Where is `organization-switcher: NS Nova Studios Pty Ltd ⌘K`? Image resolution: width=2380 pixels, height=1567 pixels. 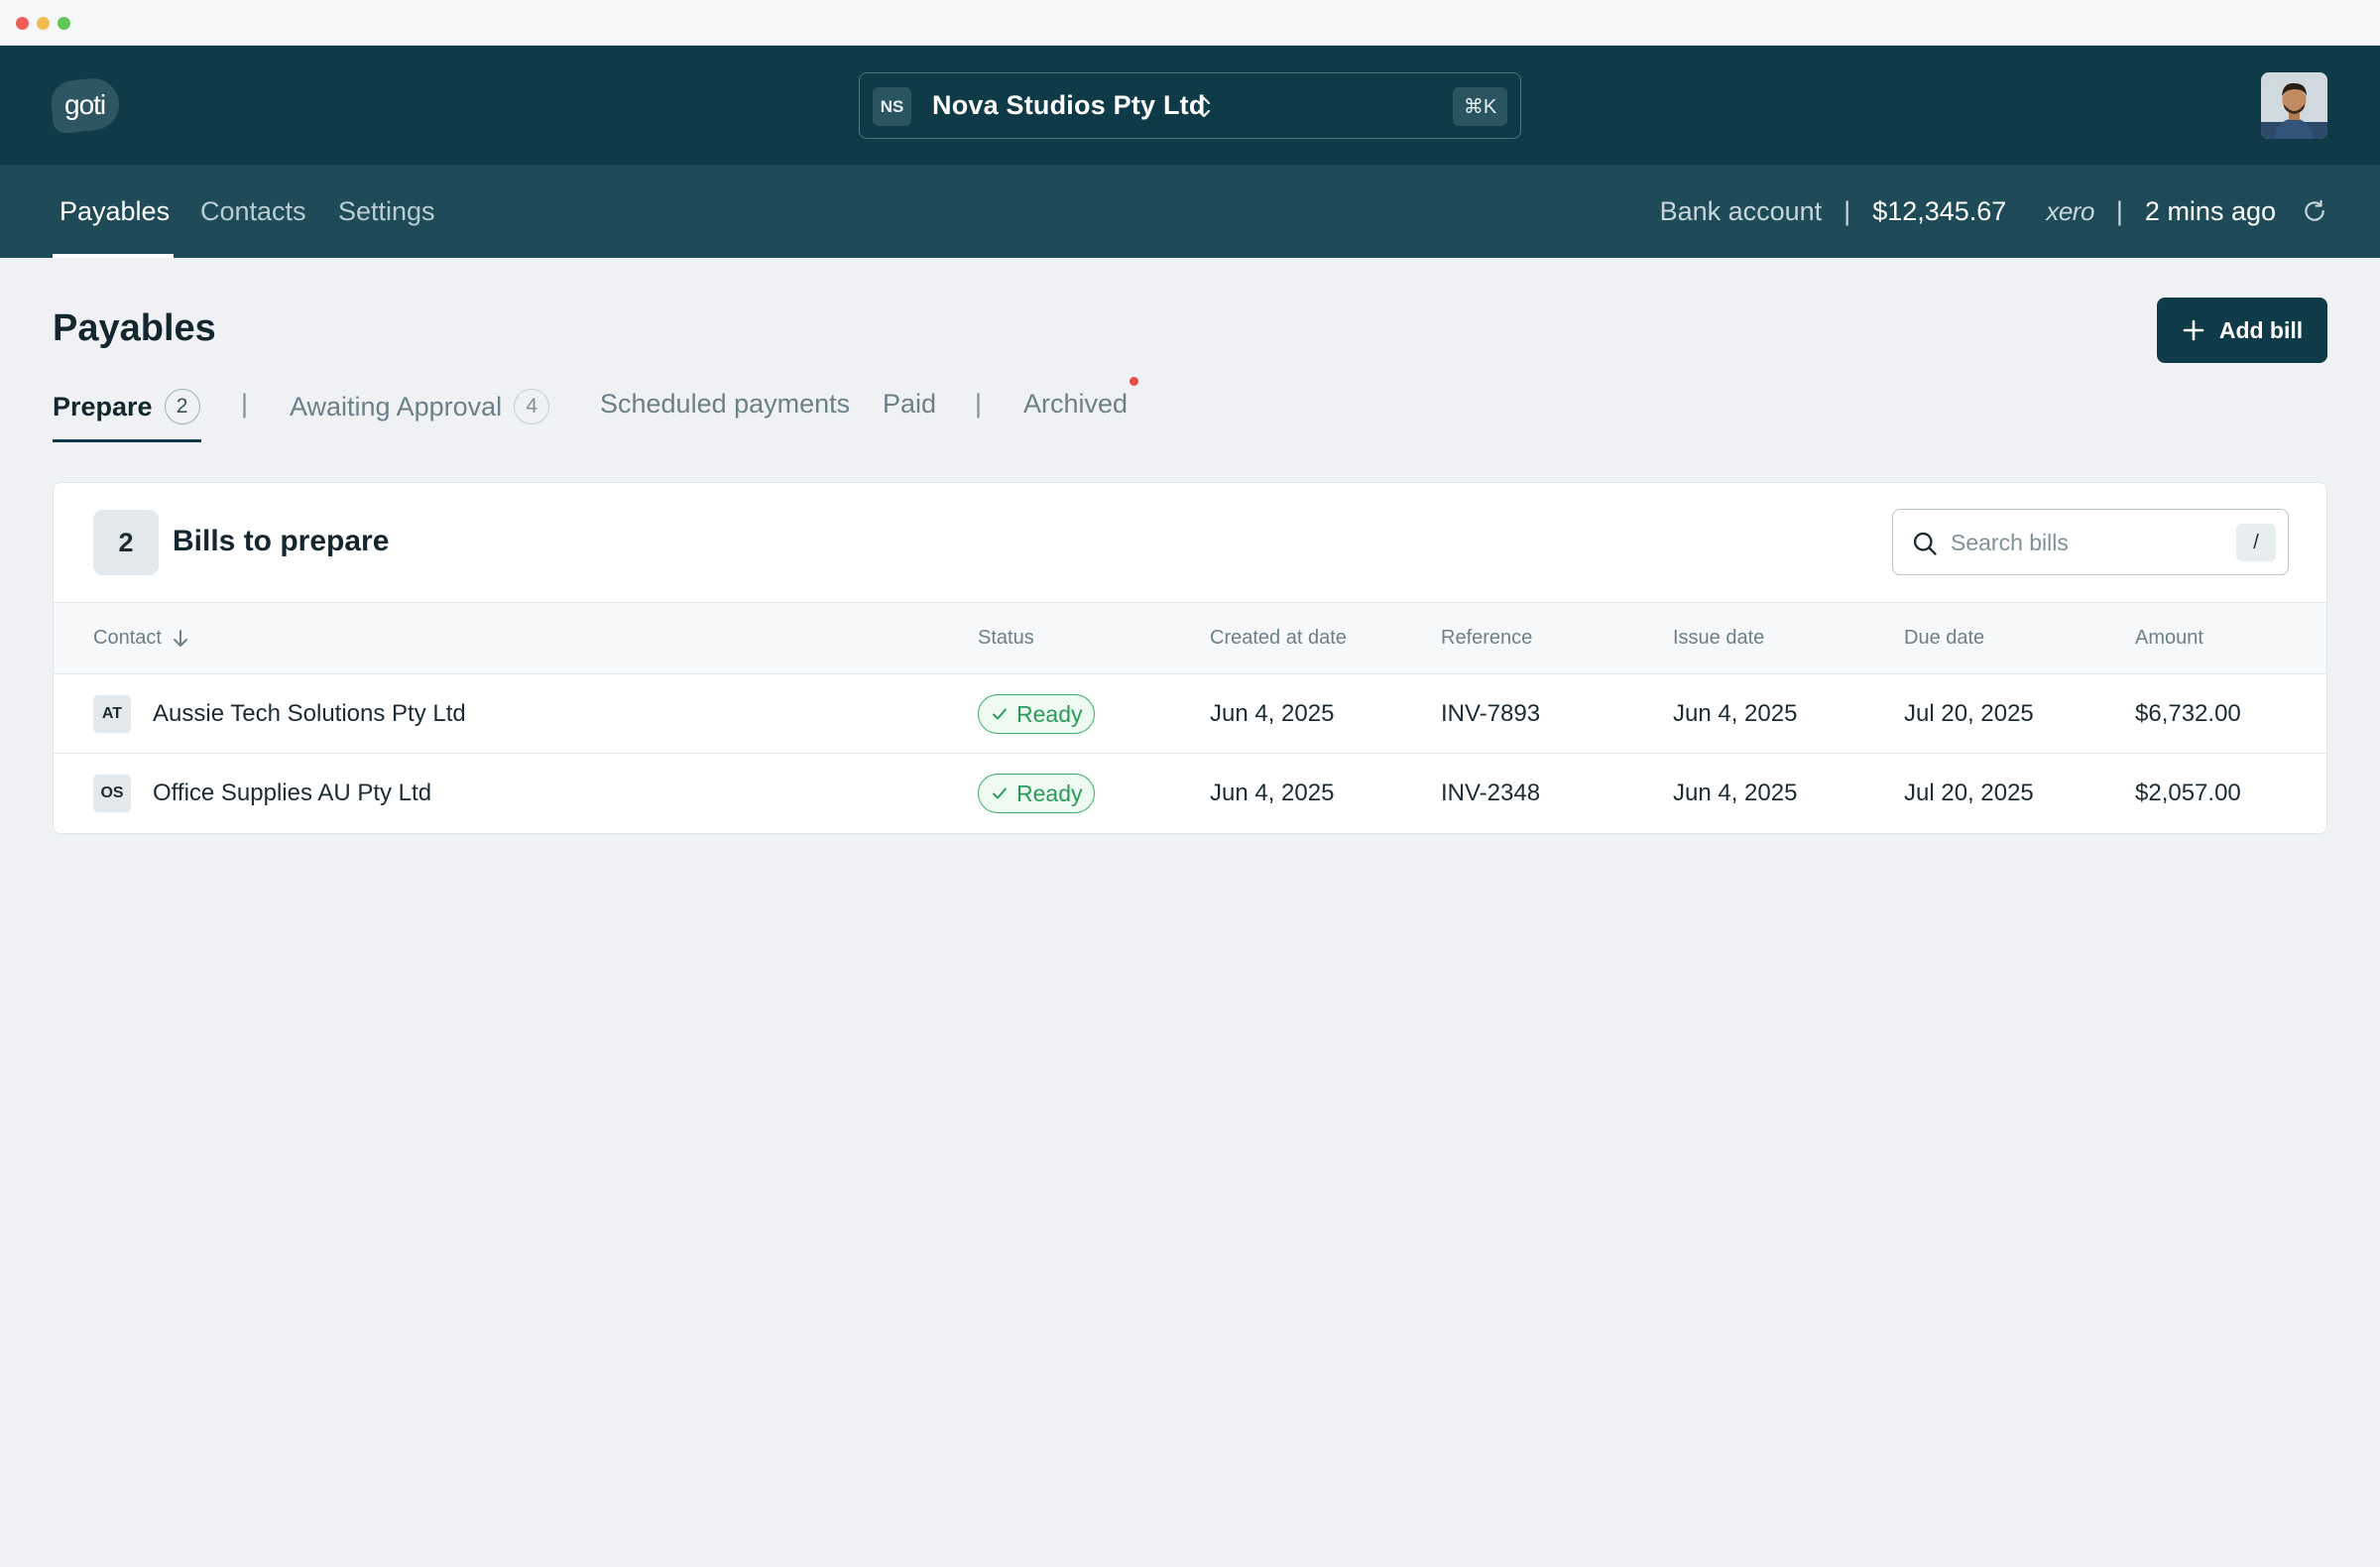 organization-switcher: NS Nova Studios Pty Ltd ⌘K is located at coordinates (1190, 105).